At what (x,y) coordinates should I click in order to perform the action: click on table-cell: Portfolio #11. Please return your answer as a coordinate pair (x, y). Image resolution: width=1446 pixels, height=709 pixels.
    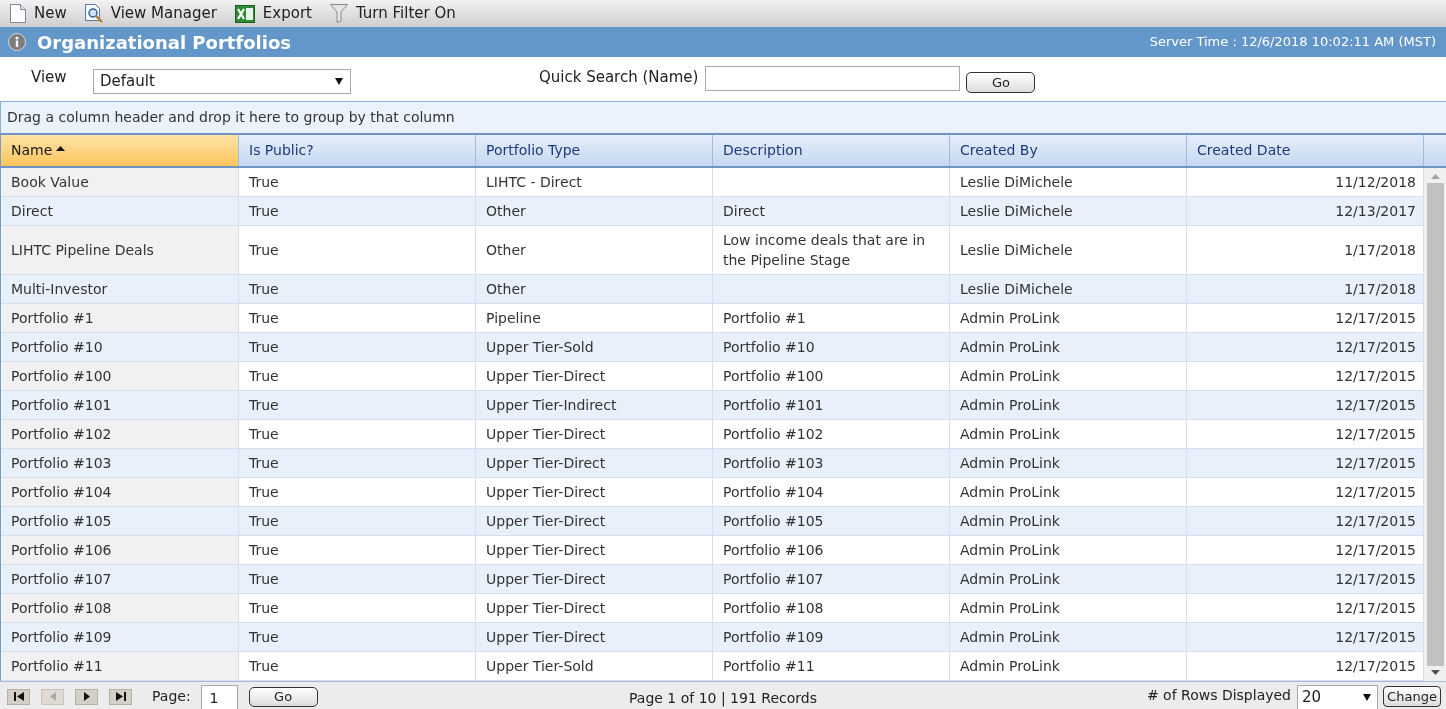
    Looking at the image, I should click on (120, 666).